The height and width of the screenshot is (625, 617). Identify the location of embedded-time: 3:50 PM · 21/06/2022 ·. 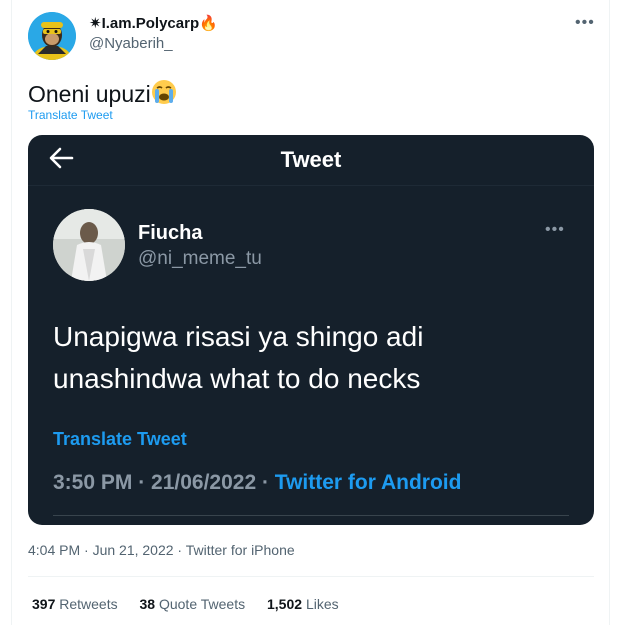
(164, 482).